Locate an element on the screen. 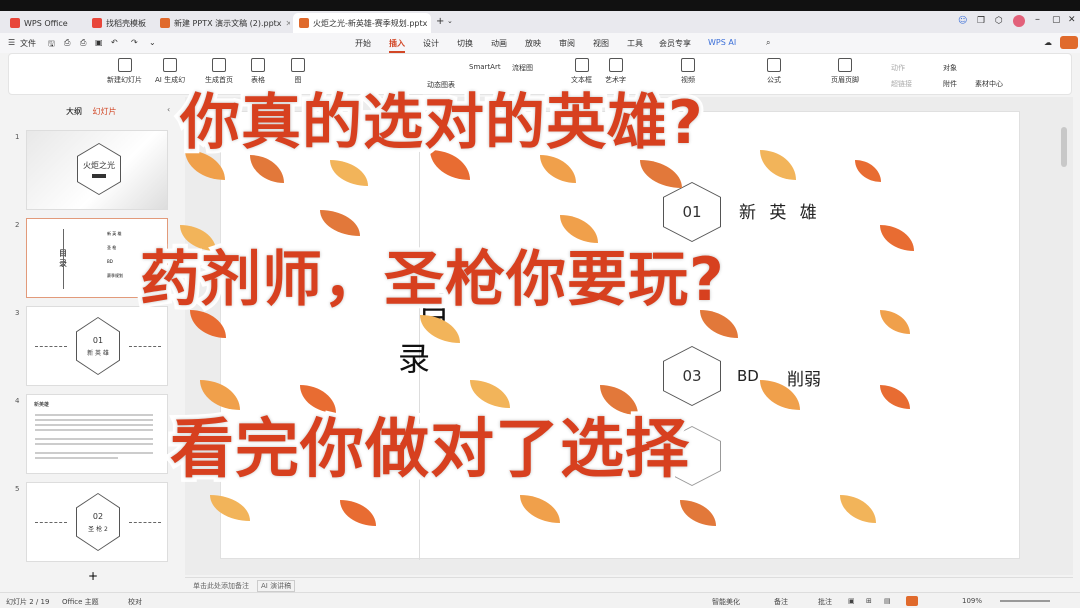  picture-button: 图 is located at coordinates (298, 71).